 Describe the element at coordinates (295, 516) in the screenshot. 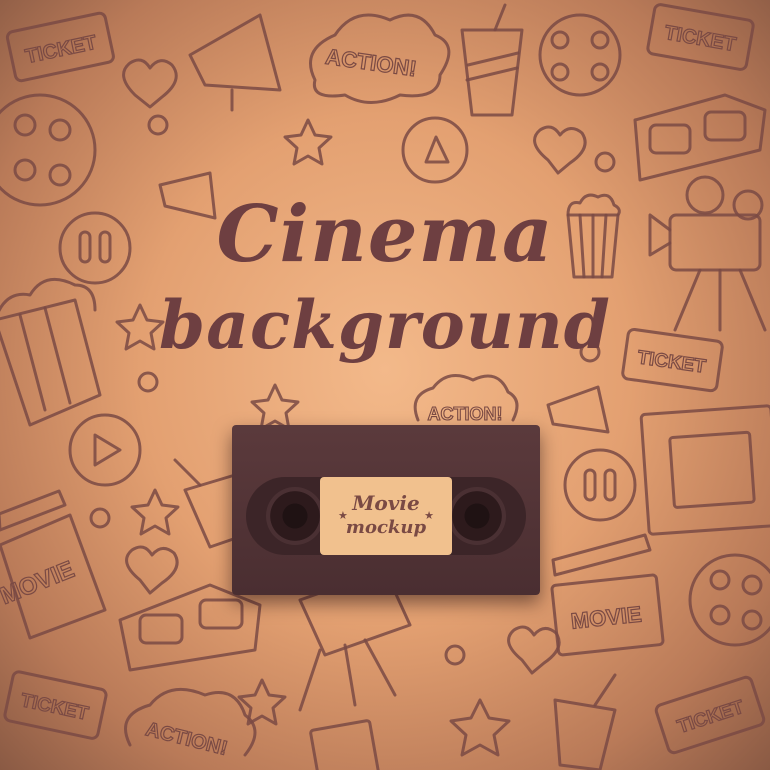

I see `left-reel-icon` at that location.